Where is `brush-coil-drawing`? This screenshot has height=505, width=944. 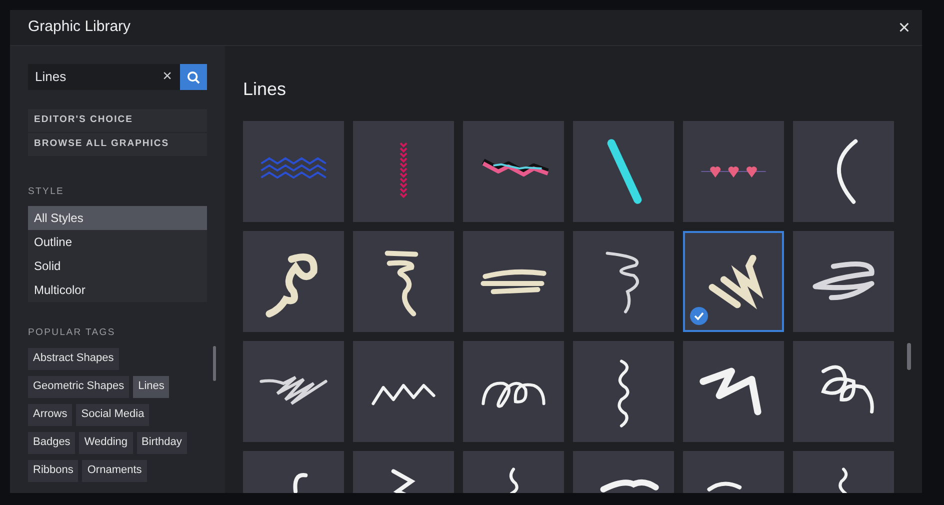
brush-coil-drawing is located at coordinates (843, 280).